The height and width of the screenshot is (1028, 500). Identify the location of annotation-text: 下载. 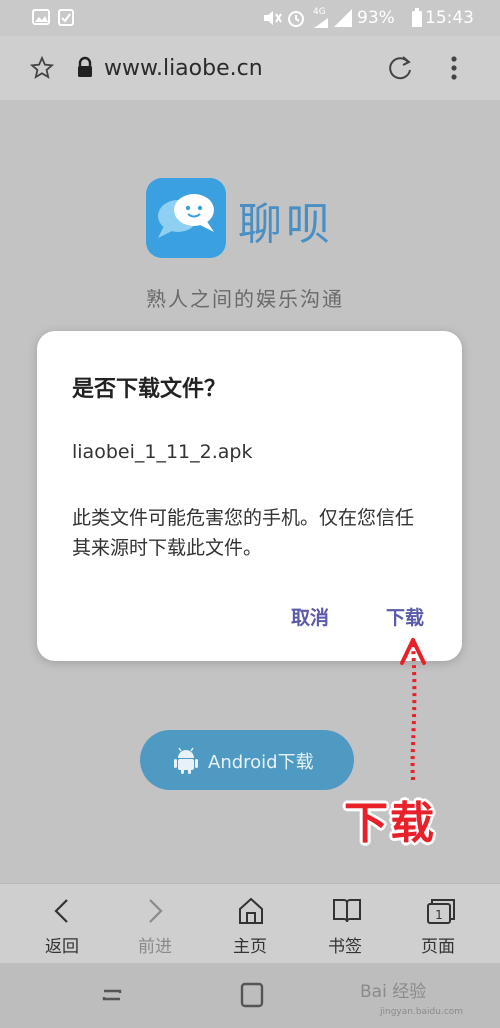
(390, 823).